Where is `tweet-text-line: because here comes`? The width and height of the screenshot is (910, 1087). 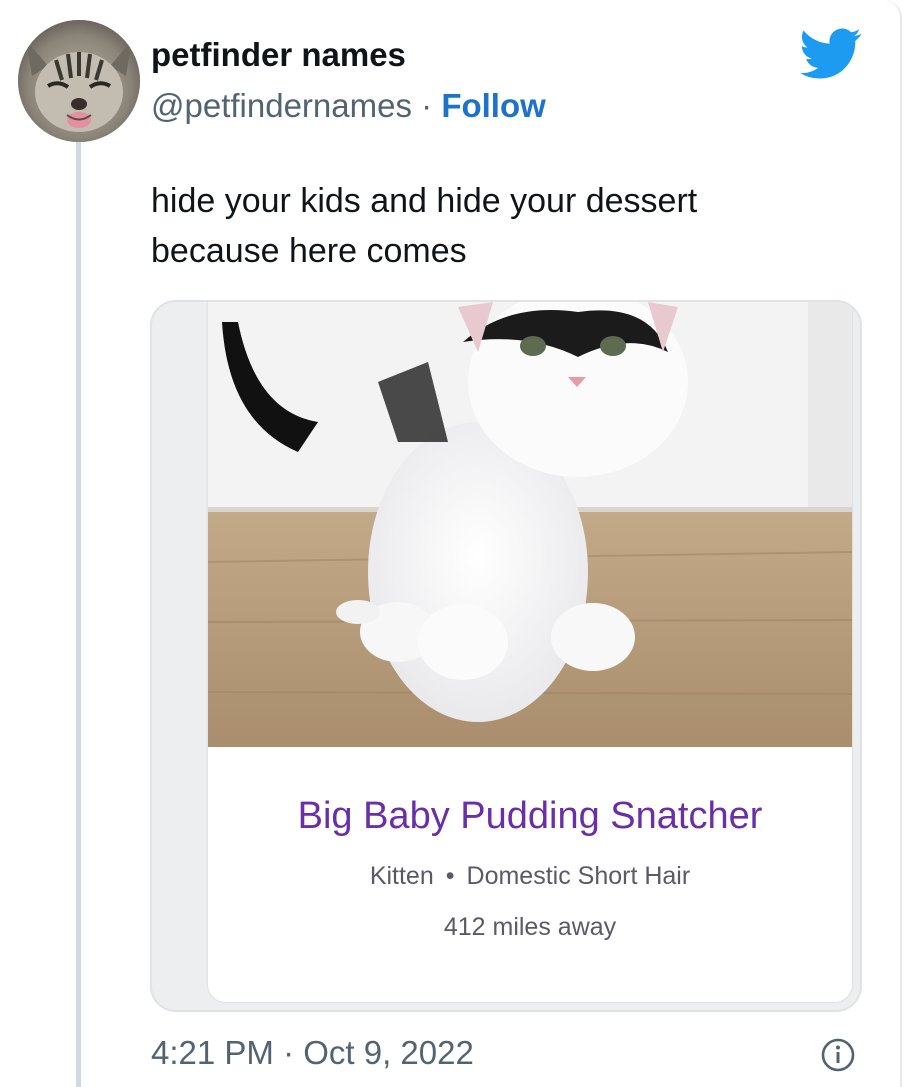 tweet-text-line: because here comes is located at coordinates (309, 251).